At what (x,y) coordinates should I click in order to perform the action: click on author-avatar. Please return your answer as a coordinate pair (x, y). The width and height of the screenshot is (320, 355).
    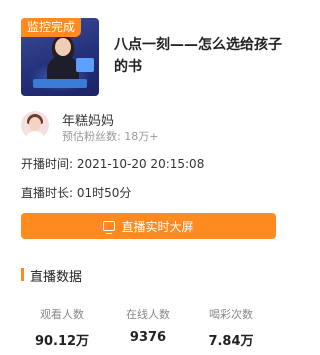
    Looking at the image, I should click on (35, 125).